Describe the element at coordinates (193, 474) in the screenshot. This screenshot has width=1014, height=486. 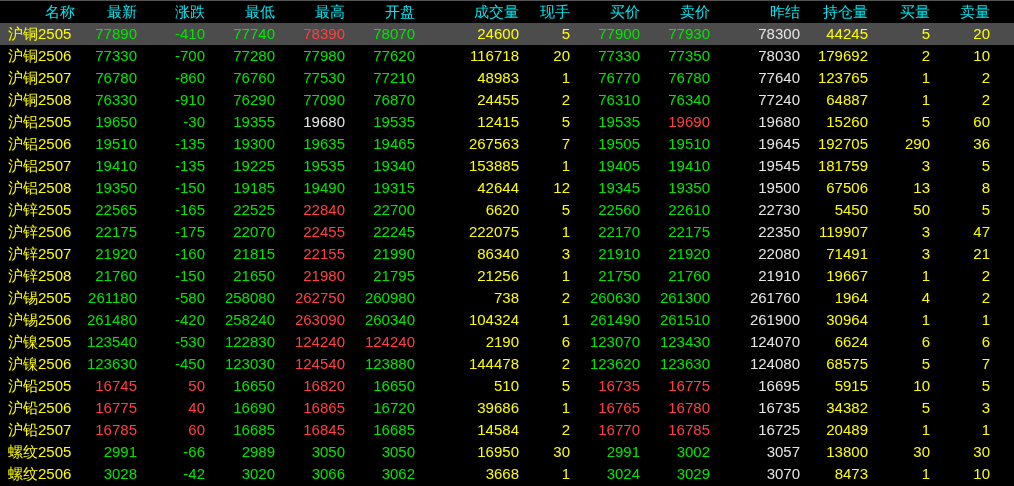
I see `change-cell-text: -42` at that location.